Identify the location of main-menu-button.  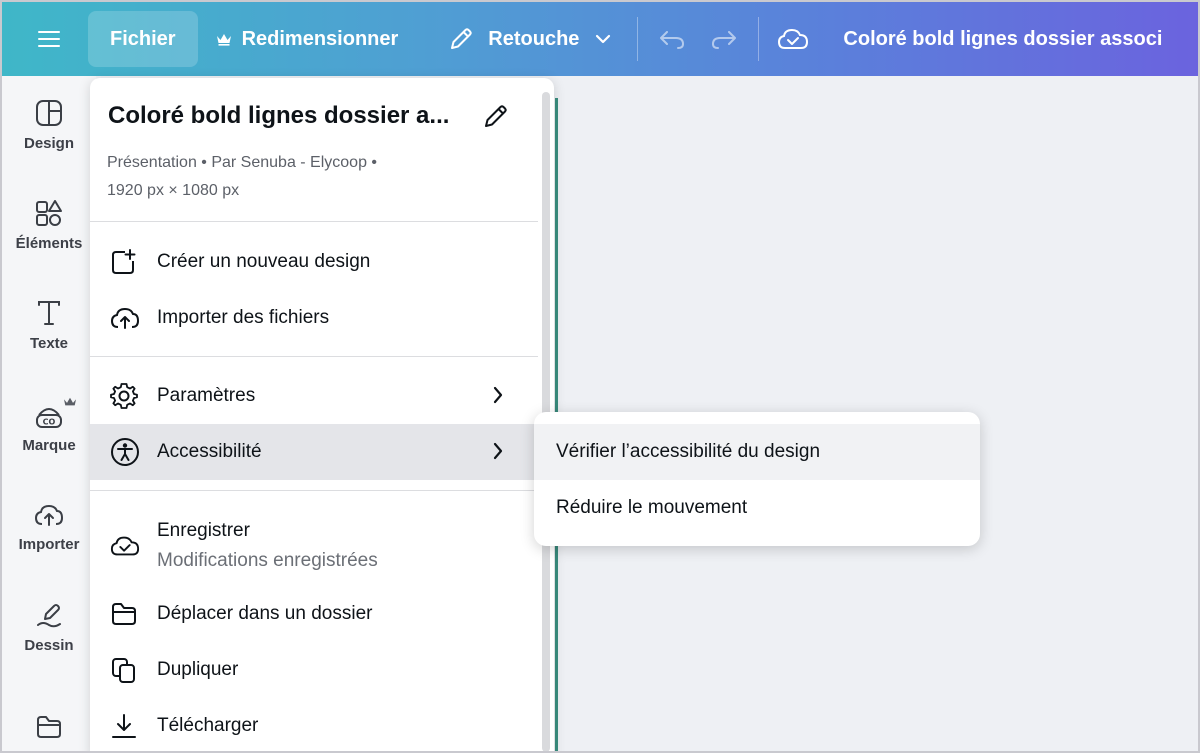
(49, 39).